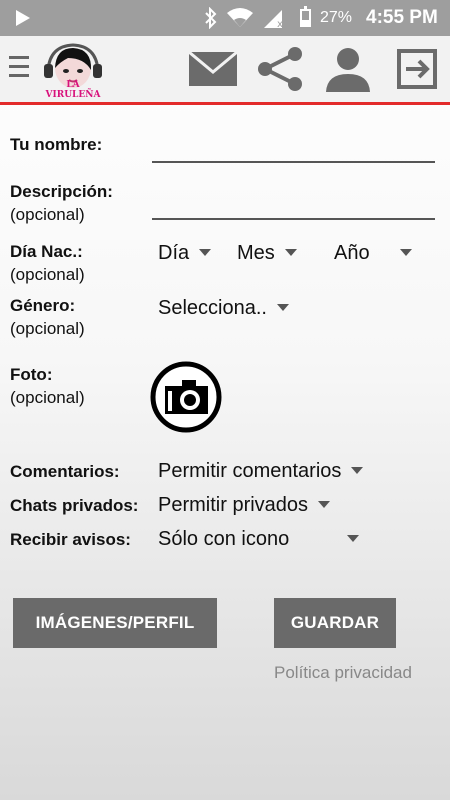  Describe the element at coordinates (244, 505) in the screenshot. I see `chats-select: Permitir privados` at that location.